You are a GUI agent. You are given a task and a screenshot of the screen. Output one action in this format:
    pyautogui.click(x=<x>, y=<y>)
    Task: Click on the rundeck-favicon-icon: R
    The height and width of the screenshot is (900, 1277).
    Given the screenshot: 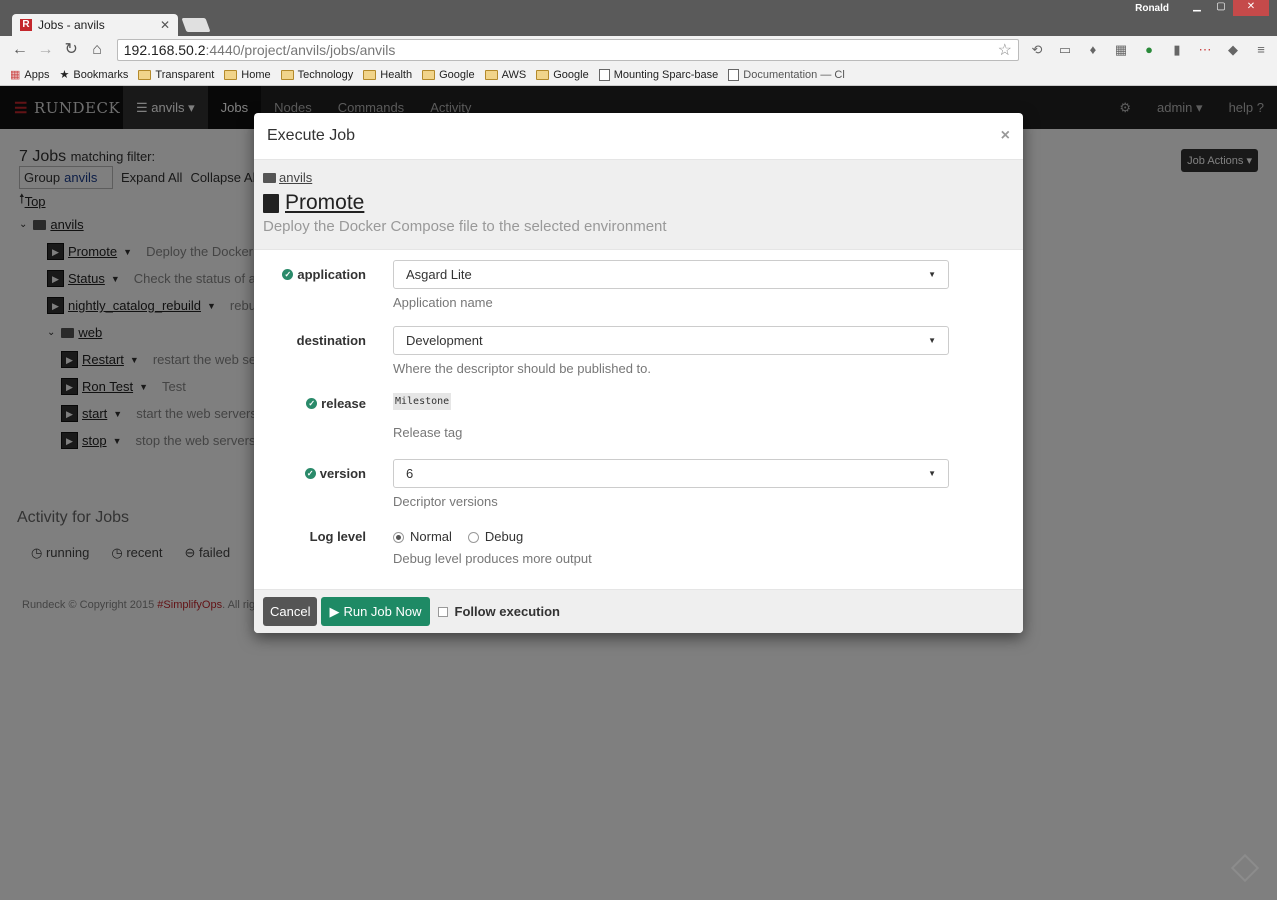 What is the action you would take?
    pyautogui.click(x=26, y=25)
    